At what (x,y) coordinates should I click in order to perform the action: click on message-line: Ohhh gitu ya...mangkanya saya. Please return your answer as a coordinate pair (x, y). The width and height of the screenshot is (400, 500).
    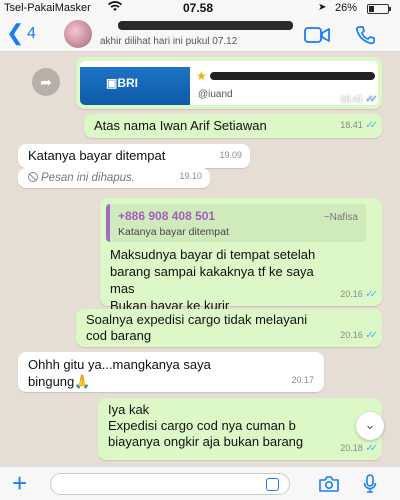
    Looking at the image, I should click on (119, 364).